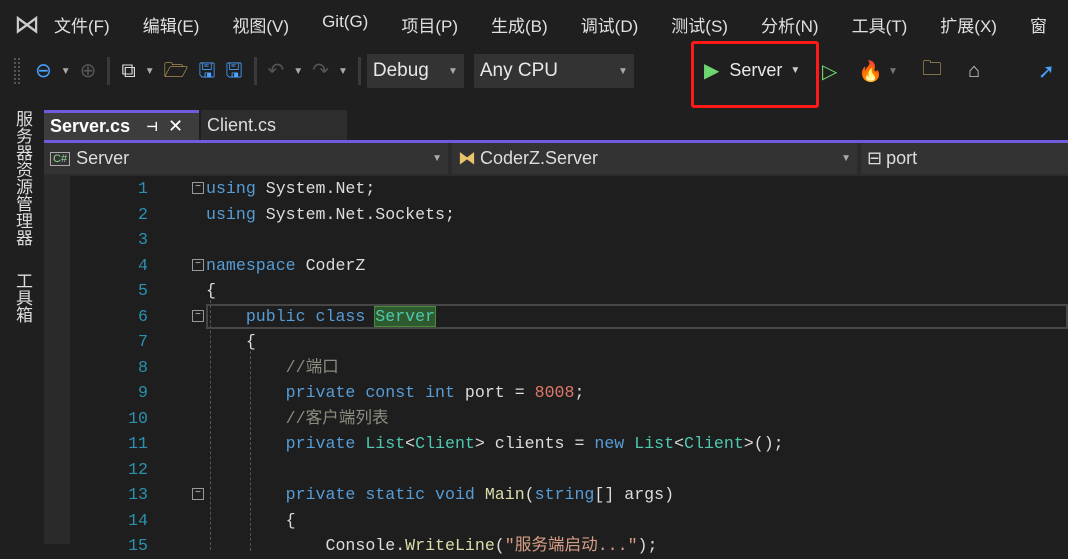 Image resolution: width=1068 pixels, height=559 pixels. Describe the element at coordinates (143, 239) in the screenshot. I see `line-number: 3` at that location.